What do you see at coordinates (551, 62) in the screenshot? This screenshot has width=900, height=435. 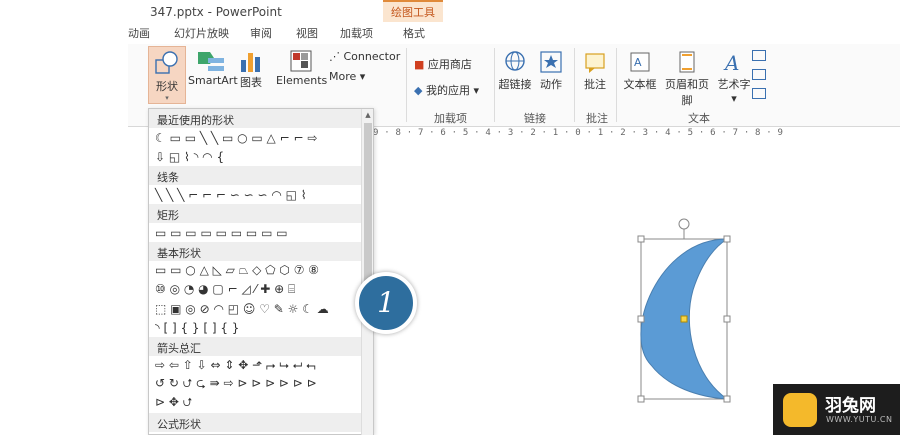 I see `star-icon` at bounding box center [551, 62].